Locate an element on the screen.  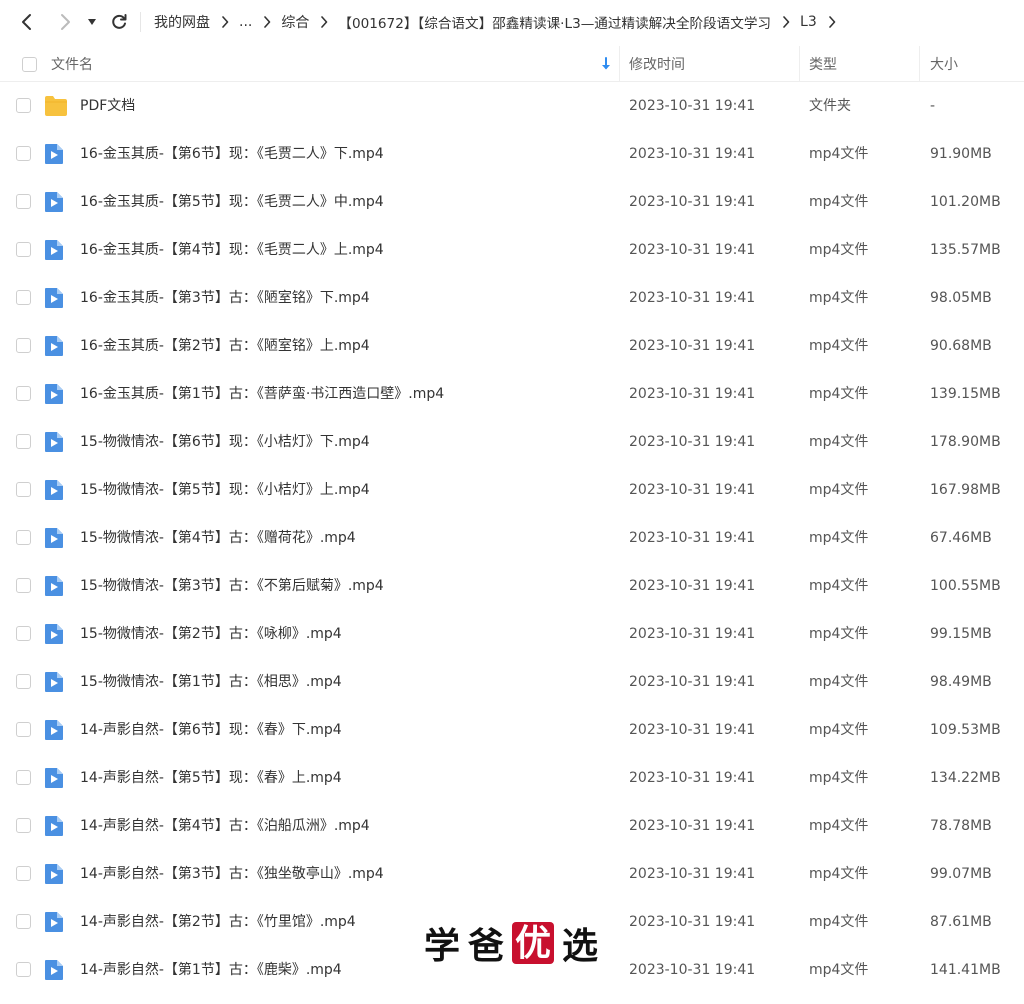
file-name: 15-物微情浓-【第6节】现：《小桔灯》下.mp4 is located at coordinates (225, 442).